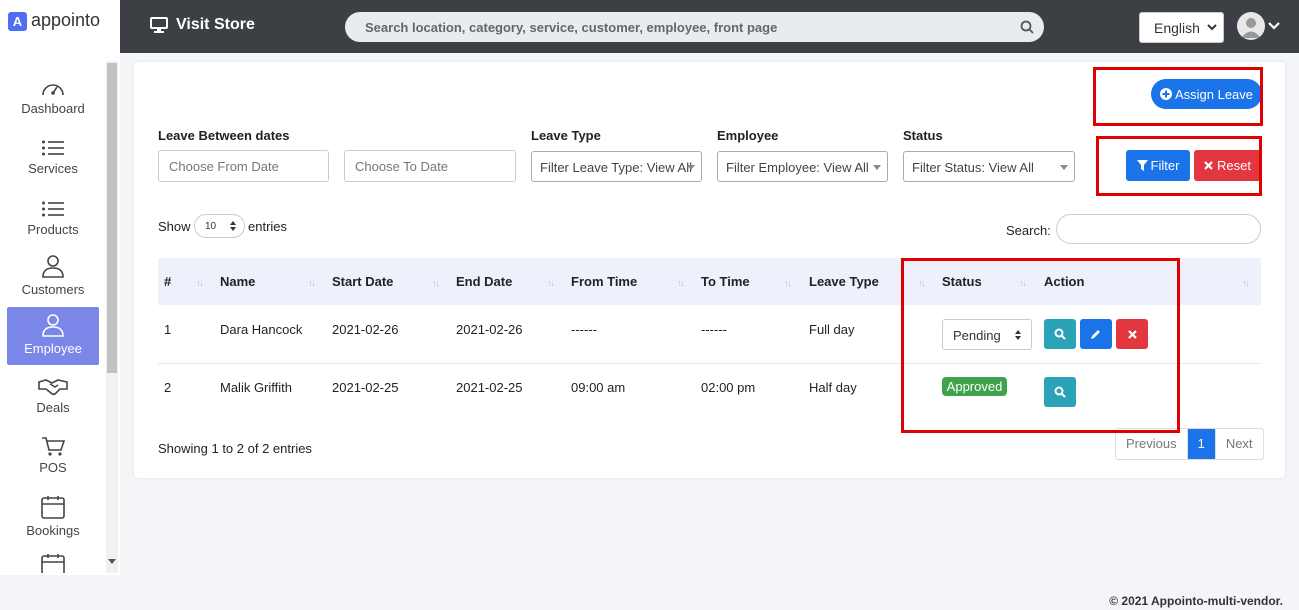 Image resolution: width=1299 pixels, height=610 pixels. I want to click on show-label: Show, so click(174, 226).